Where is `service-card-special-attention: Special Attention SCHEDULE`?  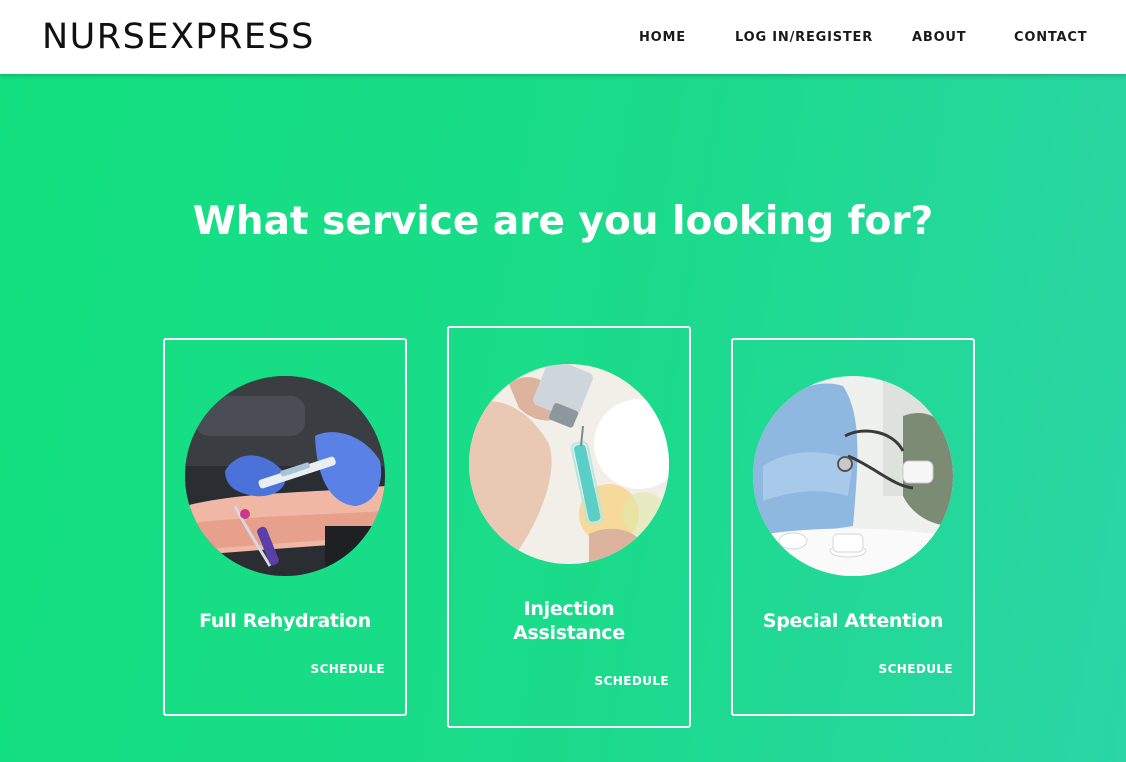 service-card-special-attention: Special Attention SCHEDULE is located at coordinates (853, 527).